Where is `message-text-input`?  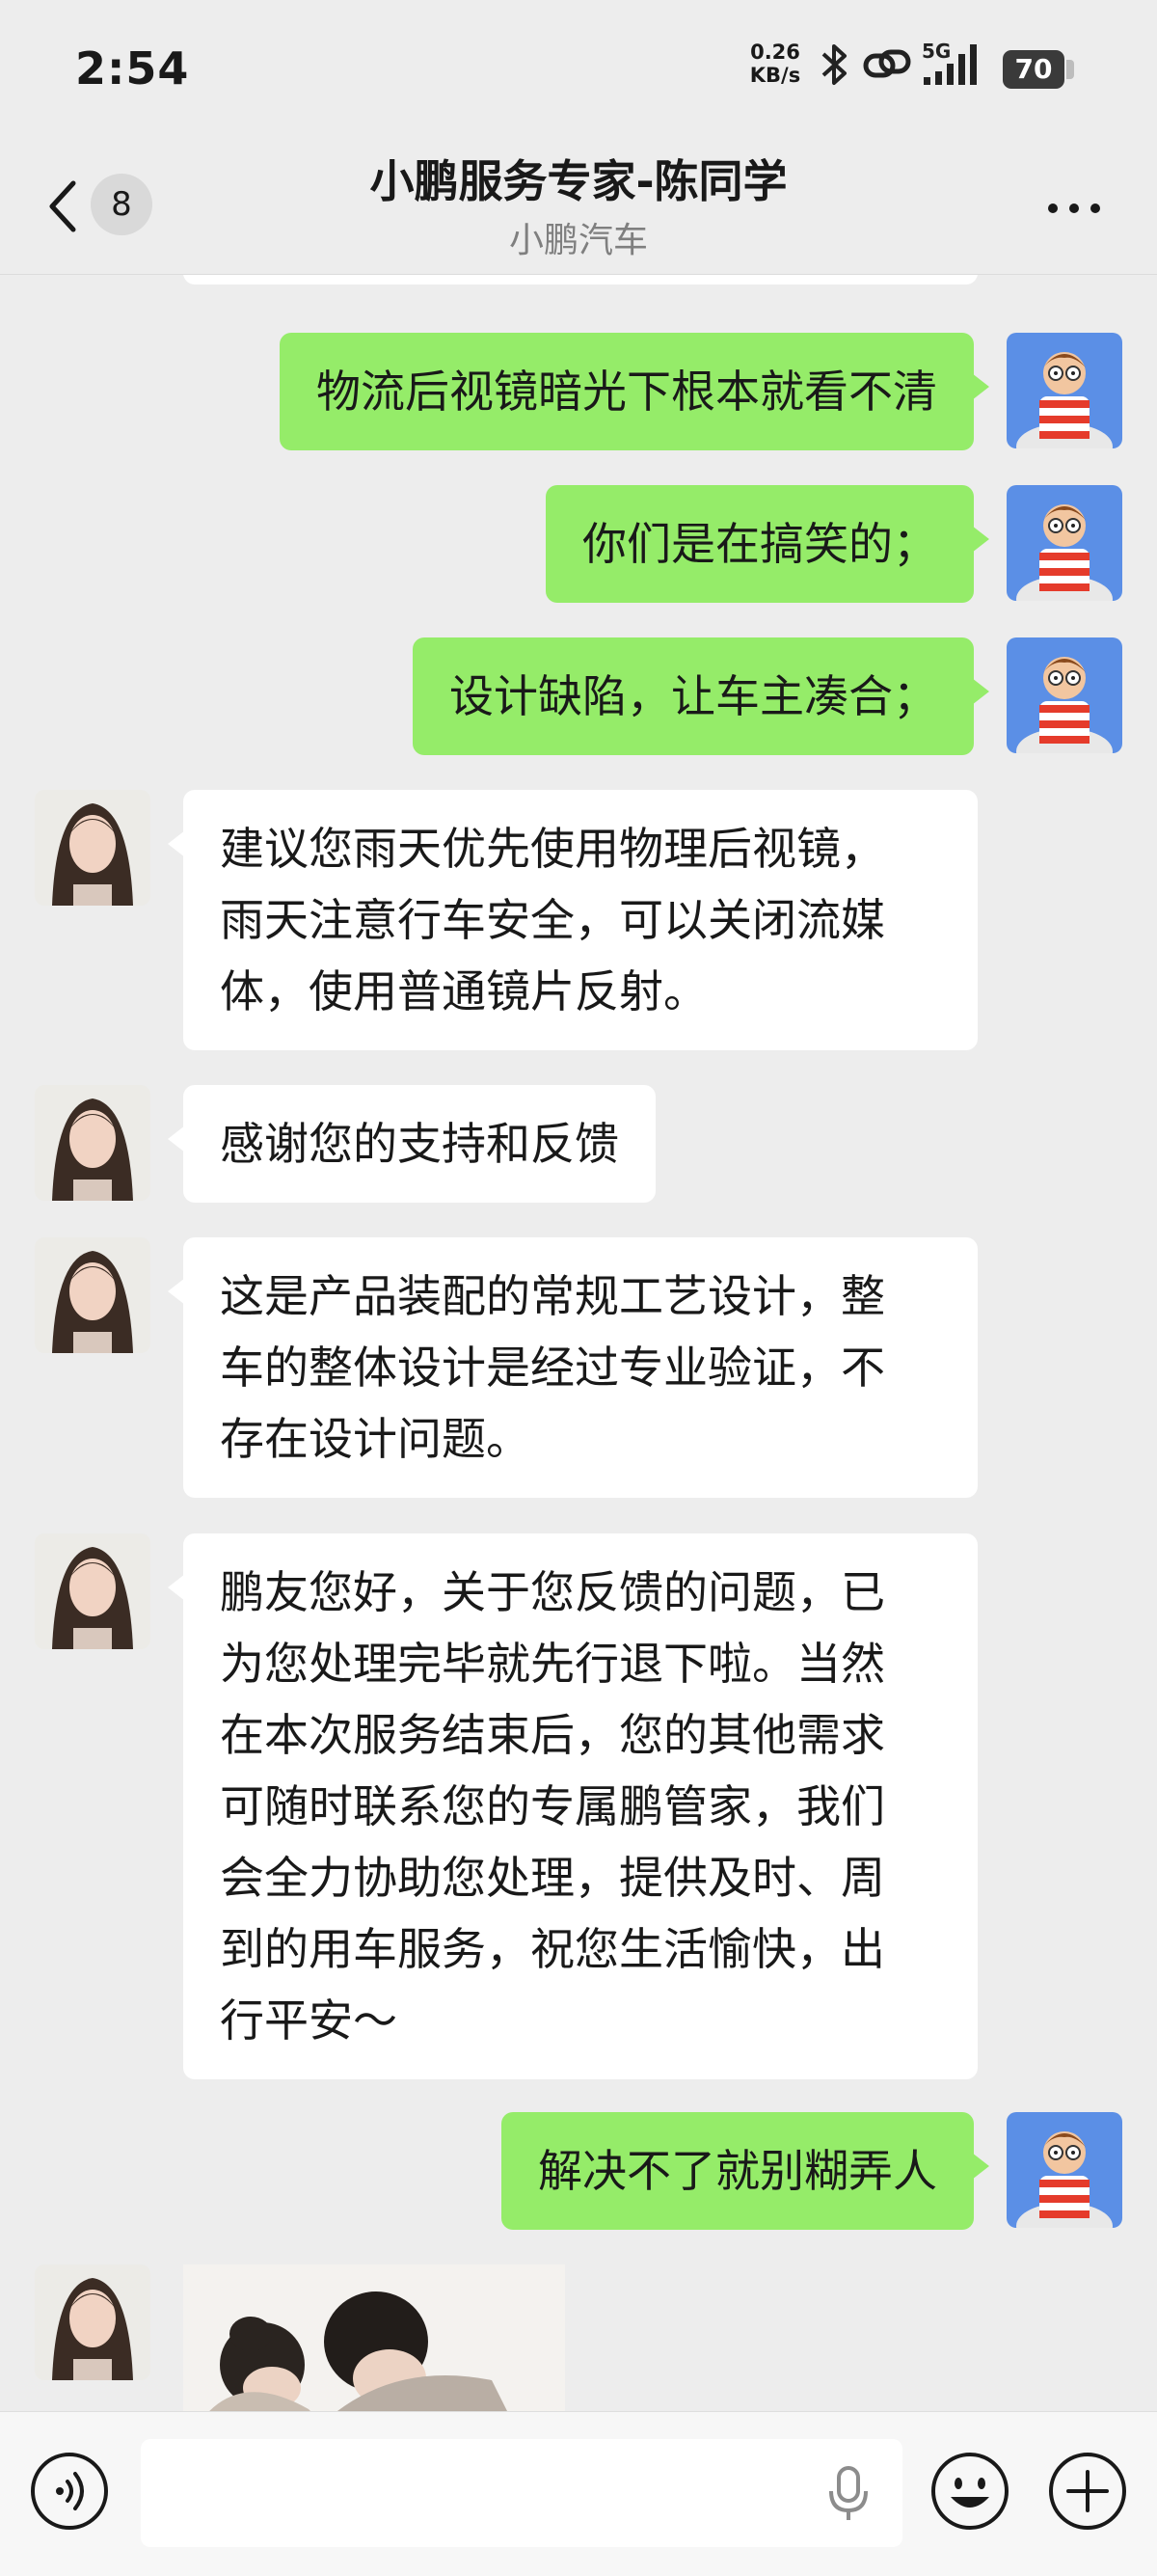 message-text-input is located at coordinates (521, 2493).